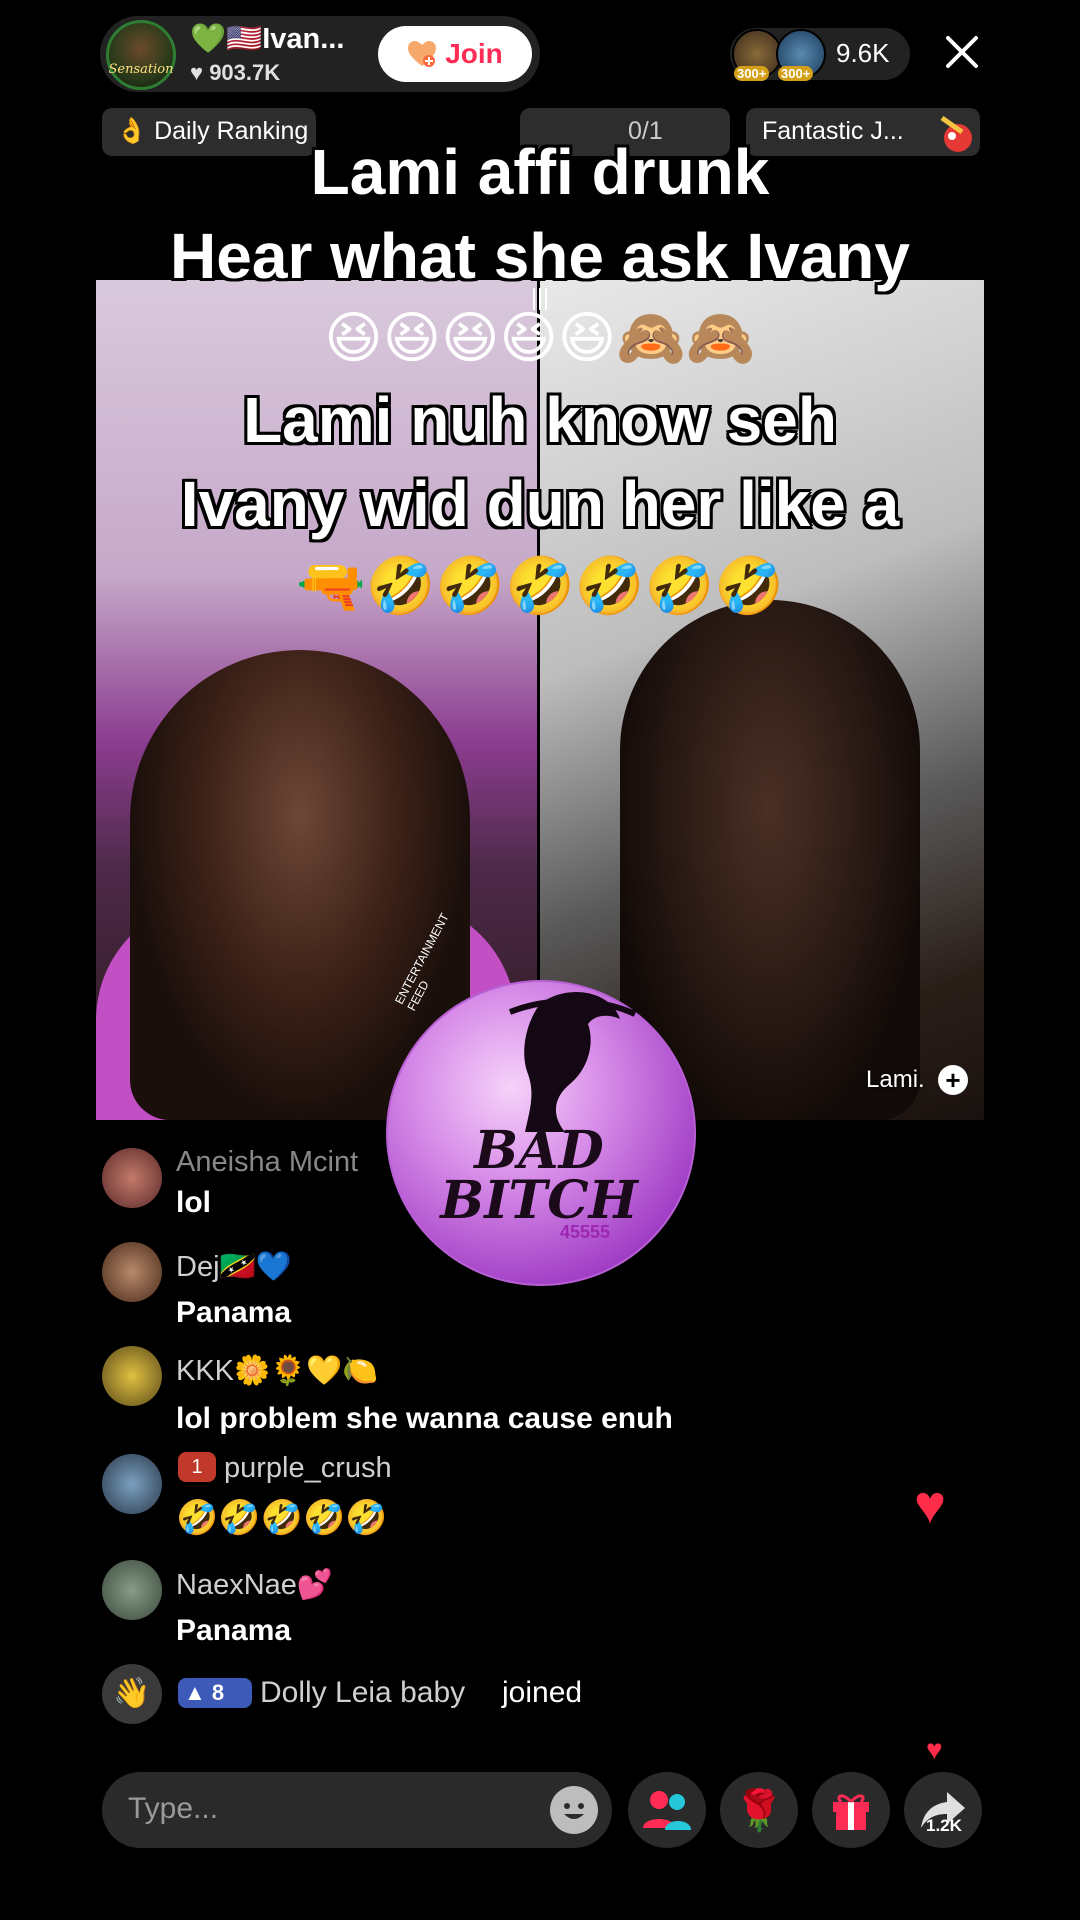 The height and width of the screenshot is (1920, 1080). Describe the element at coordinates (132, 1694) in the screenshot. I see `wave-hand-icon: 👋` at that location.